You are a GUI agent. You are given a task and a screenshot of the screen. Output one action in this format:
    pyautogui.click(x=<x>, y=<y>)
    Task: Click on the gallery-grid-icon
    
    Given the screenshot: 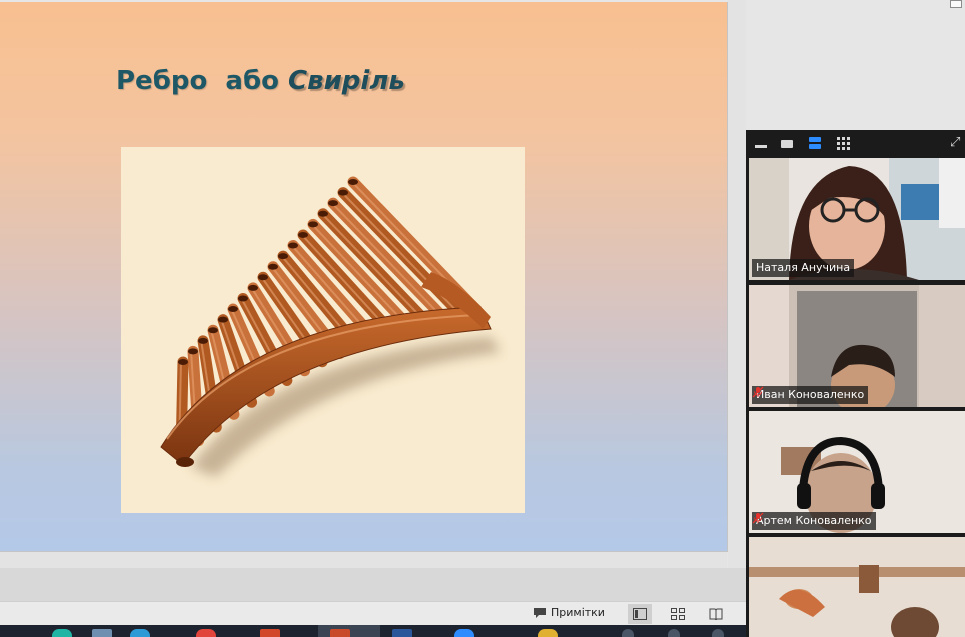 What is the action you would take?
    pyautogui.click(x=844, y=143)
    